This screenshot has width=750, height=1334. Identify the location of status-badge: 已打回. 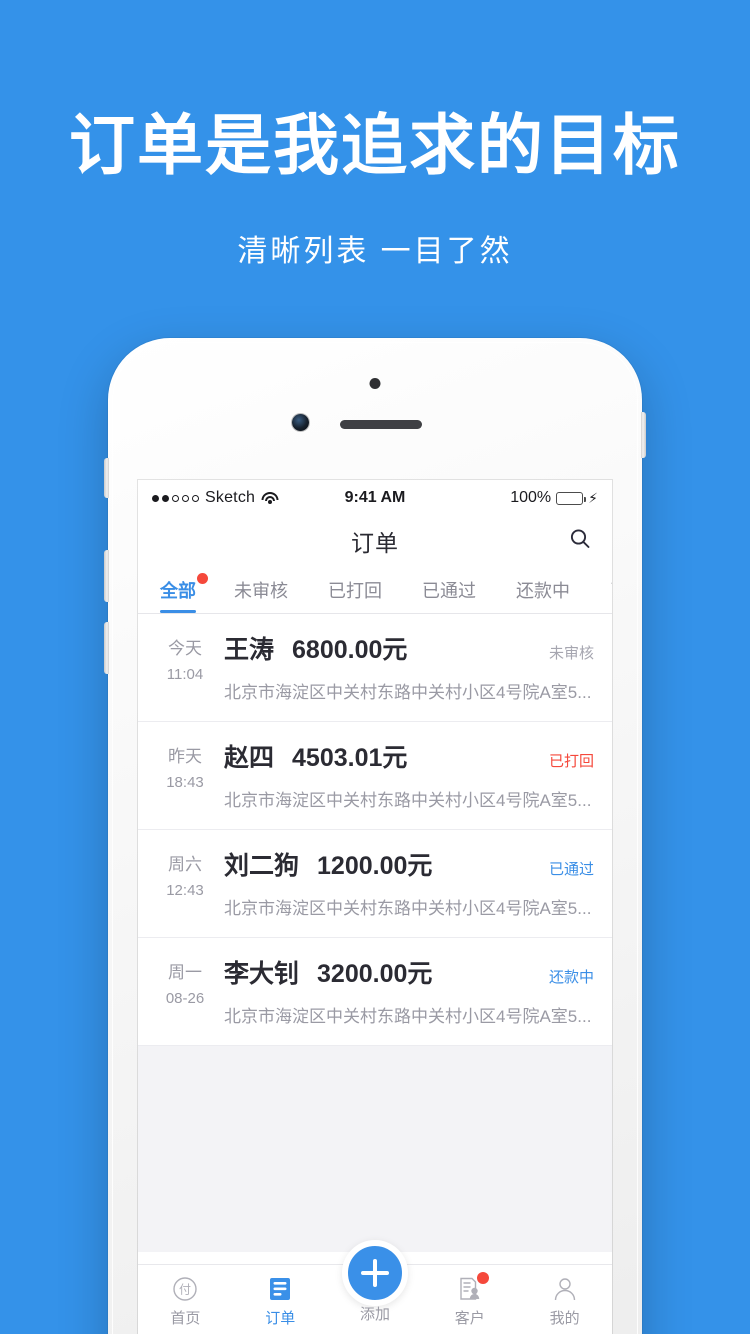
(571, 761).